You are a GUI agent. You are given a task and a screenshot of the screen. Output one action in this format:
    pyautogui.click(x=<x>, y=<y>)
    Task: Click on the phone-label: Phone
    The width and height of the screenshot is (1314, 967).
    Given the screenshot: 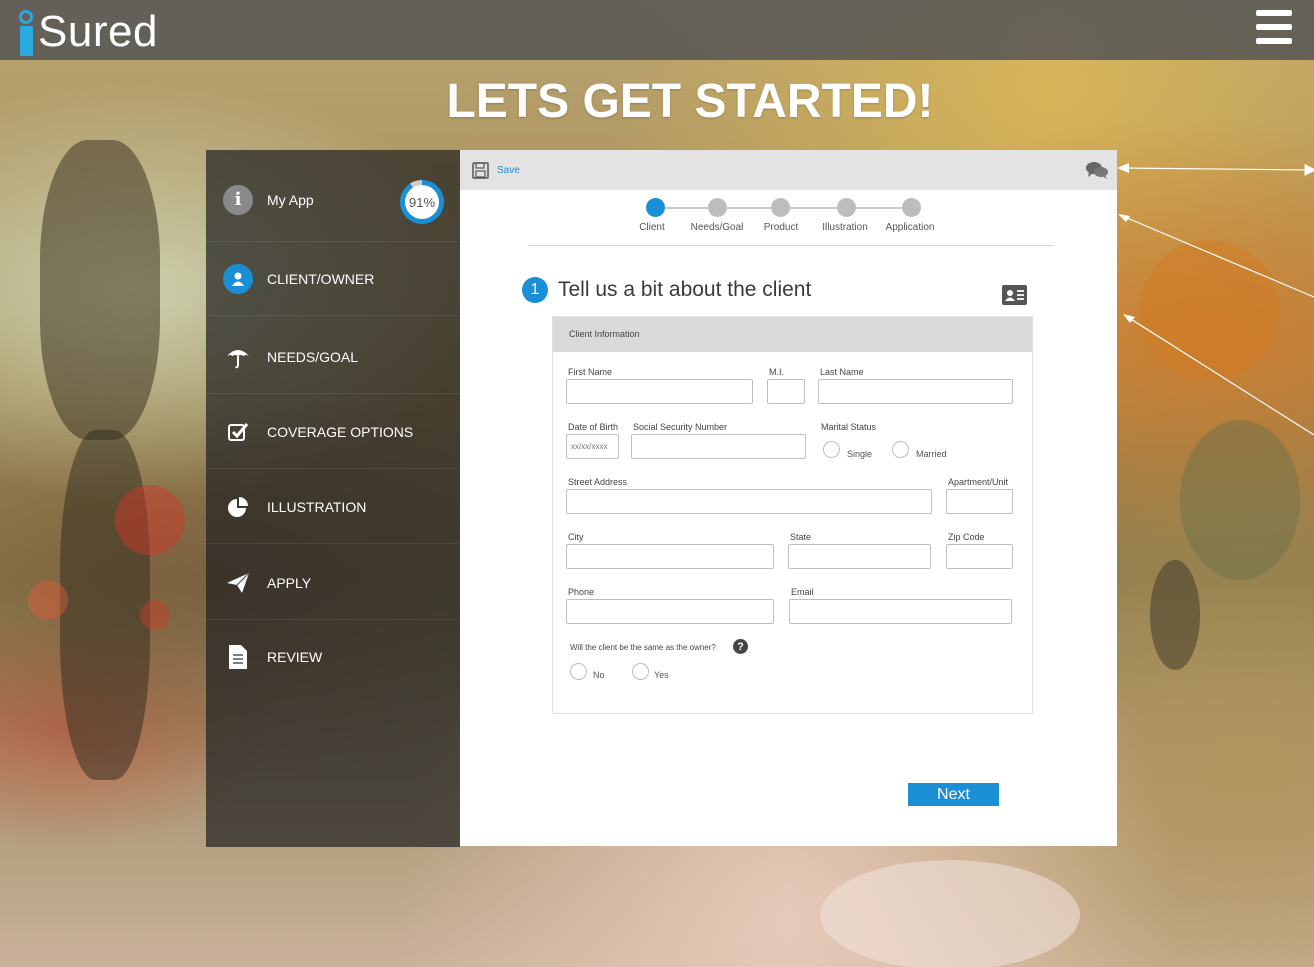 What is the action you would take?
    pyautogui.click(x=581, y=592)
    